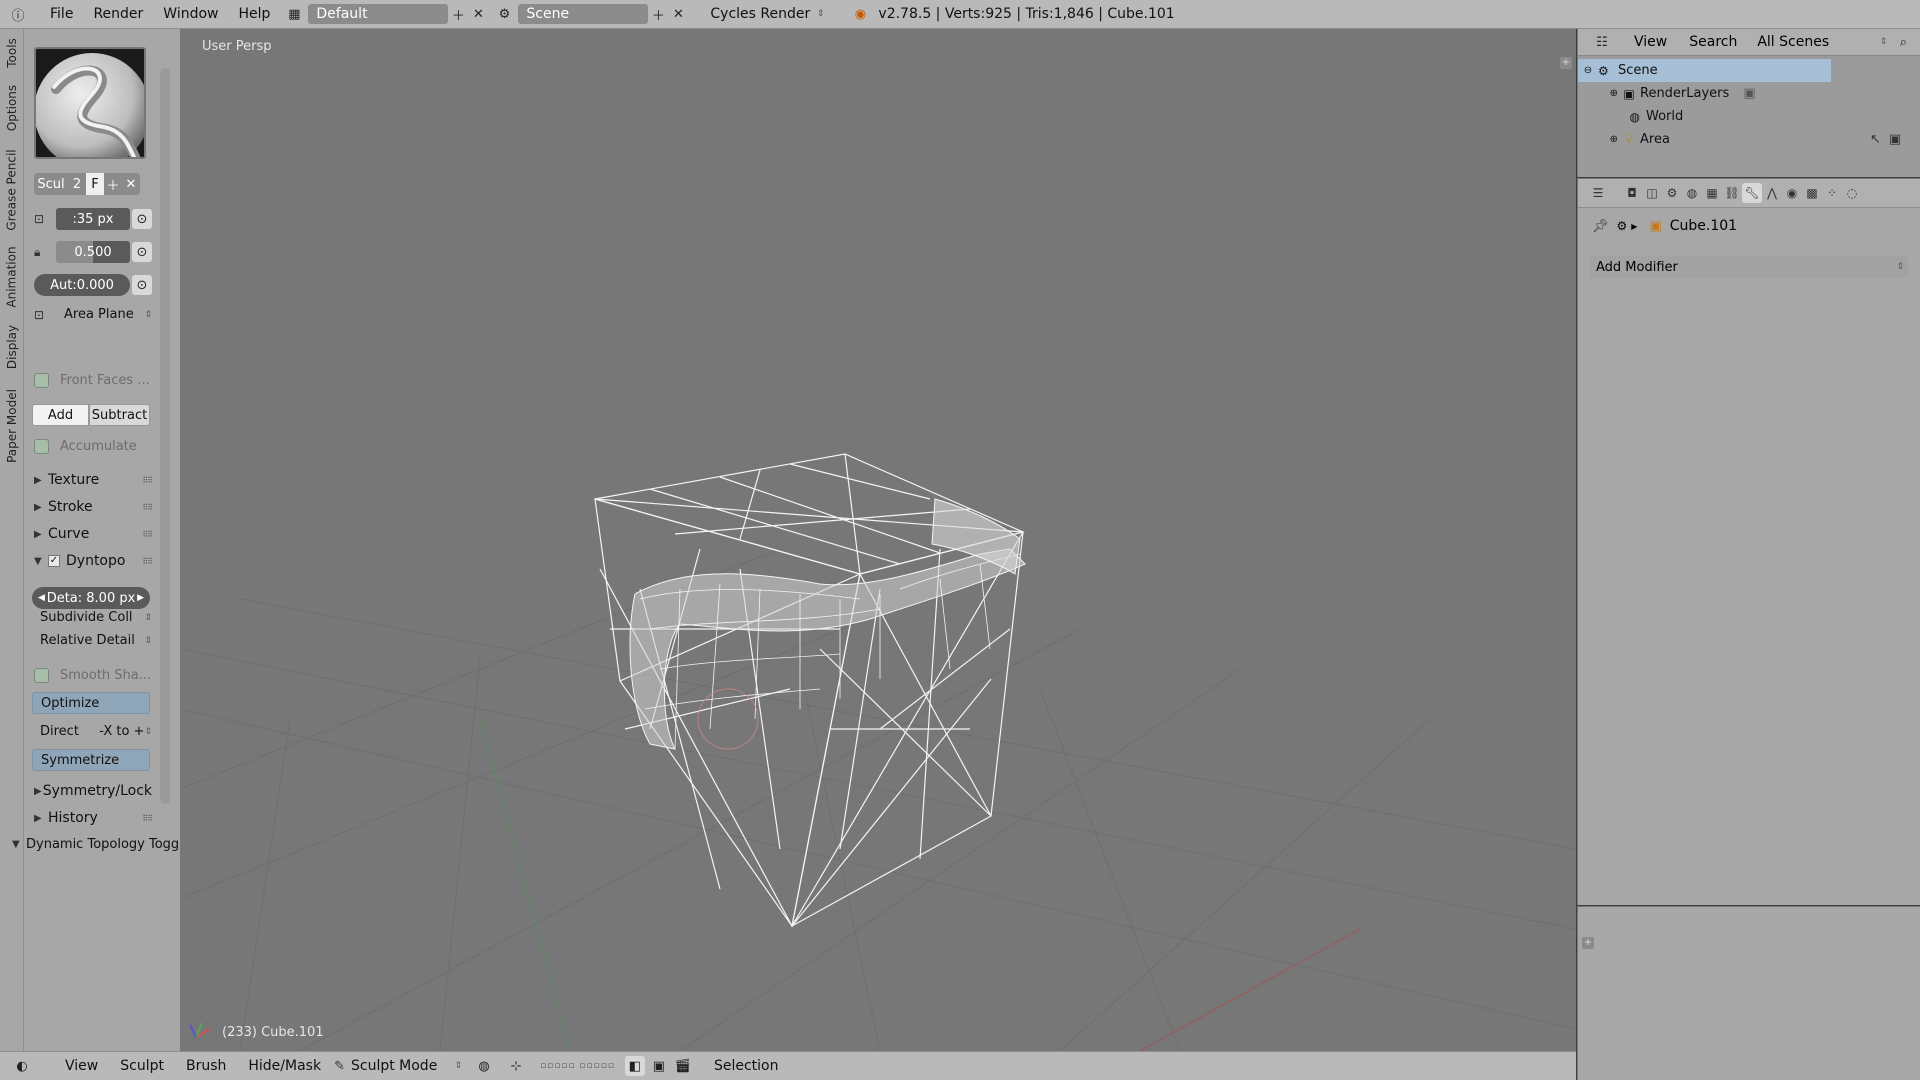 This screenshot has height=1080, width=1920. Describe the element at coordinates (12, 426) in the screenshot. I see `tab-paper-model: Paper Model` at that location.